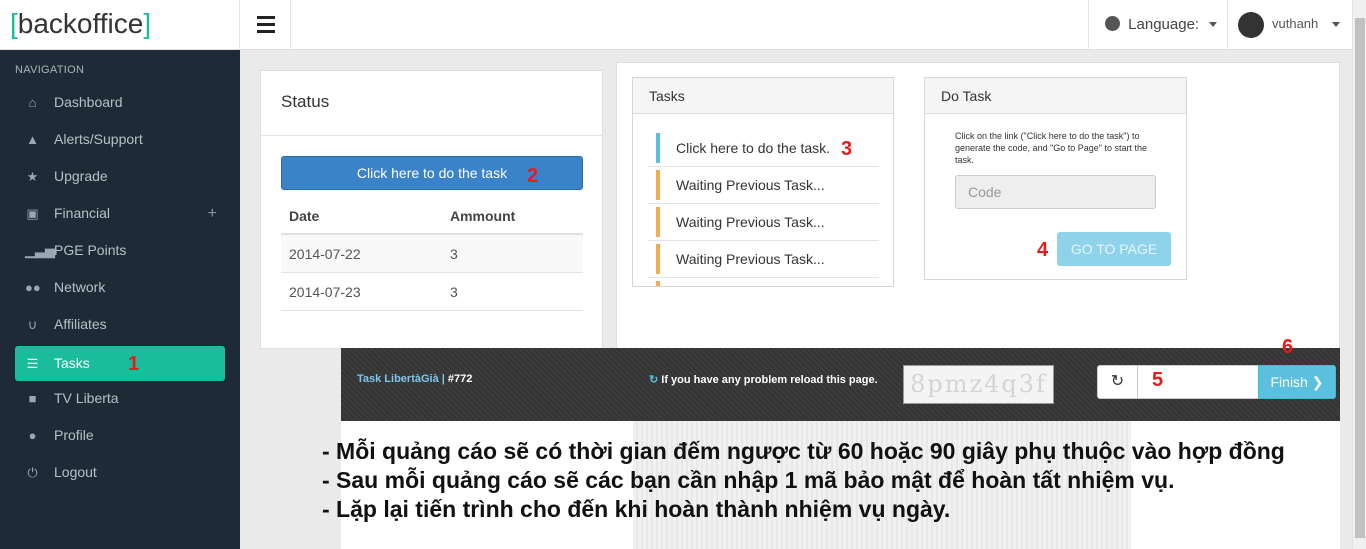 This screenshot has width=1366, height=549. I want to click on task-title: Task LibertàGià | #772, so click(414, 379).